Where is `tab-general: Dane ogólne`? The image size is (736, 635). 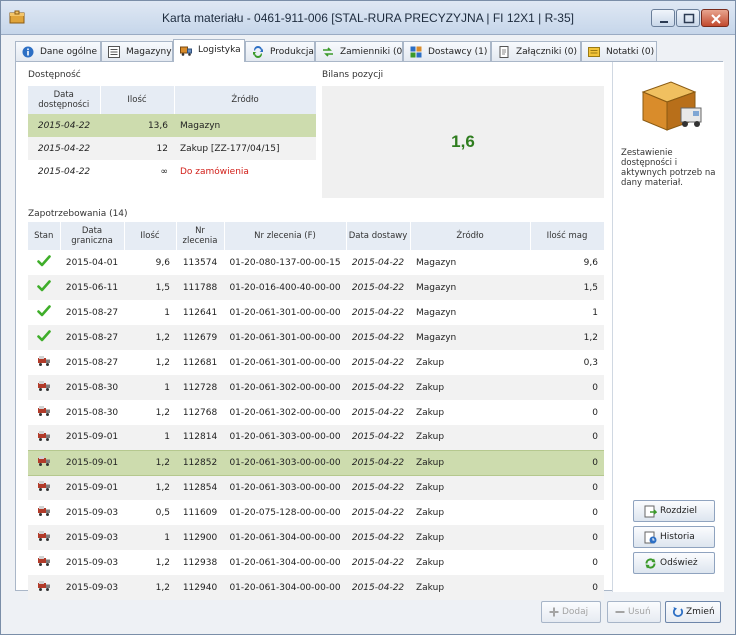 tab-general: Dane ogólne is located at coordinates (58, 51).